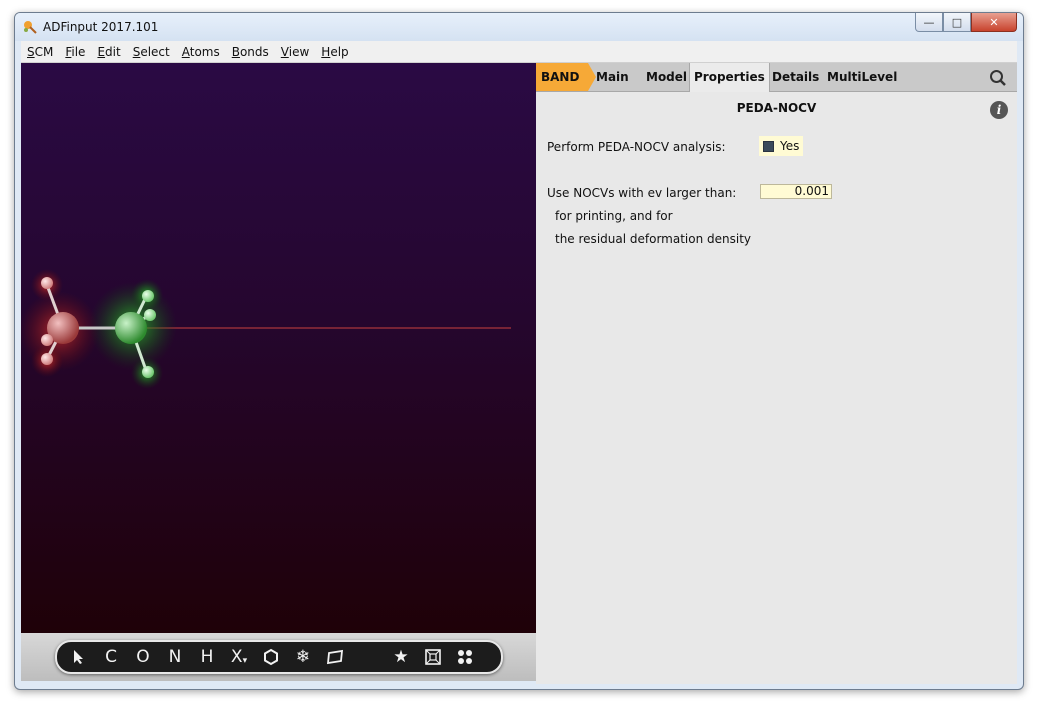  I want to click on info-icon: i, so click(999, 110).